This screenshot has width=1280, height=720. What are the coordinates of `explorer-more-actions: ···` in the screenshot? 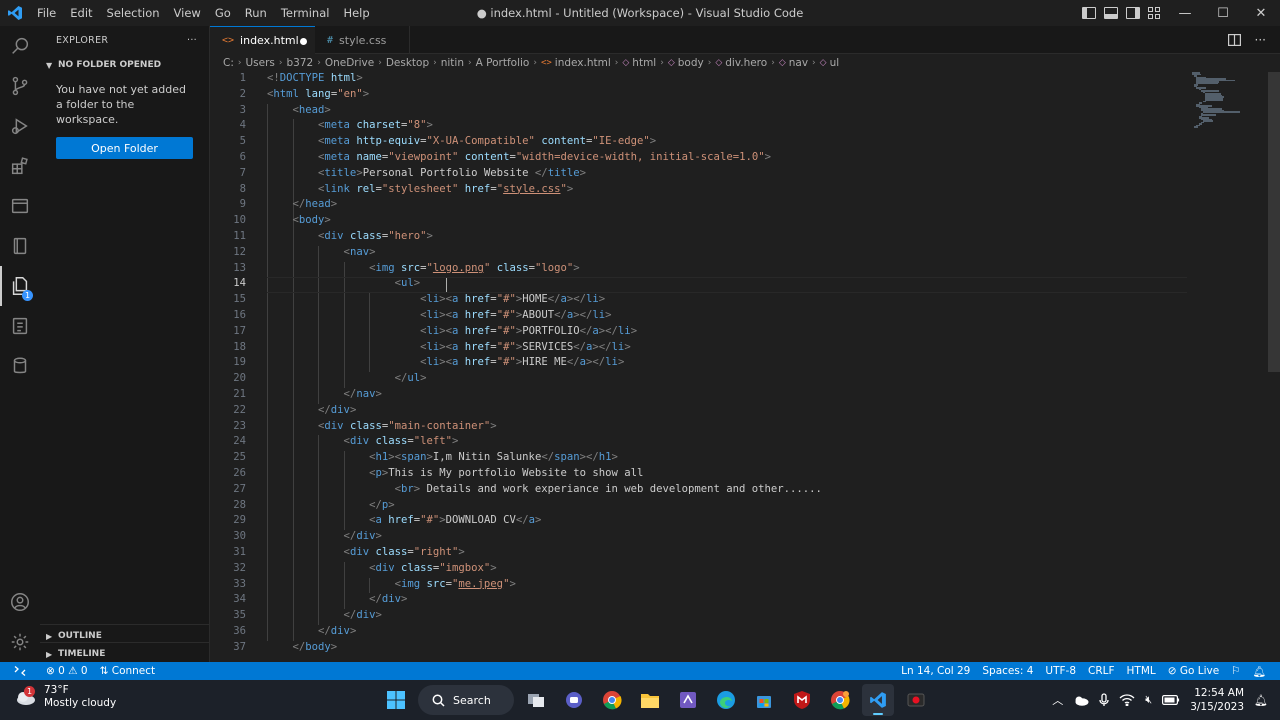 It's located at (192, 40).